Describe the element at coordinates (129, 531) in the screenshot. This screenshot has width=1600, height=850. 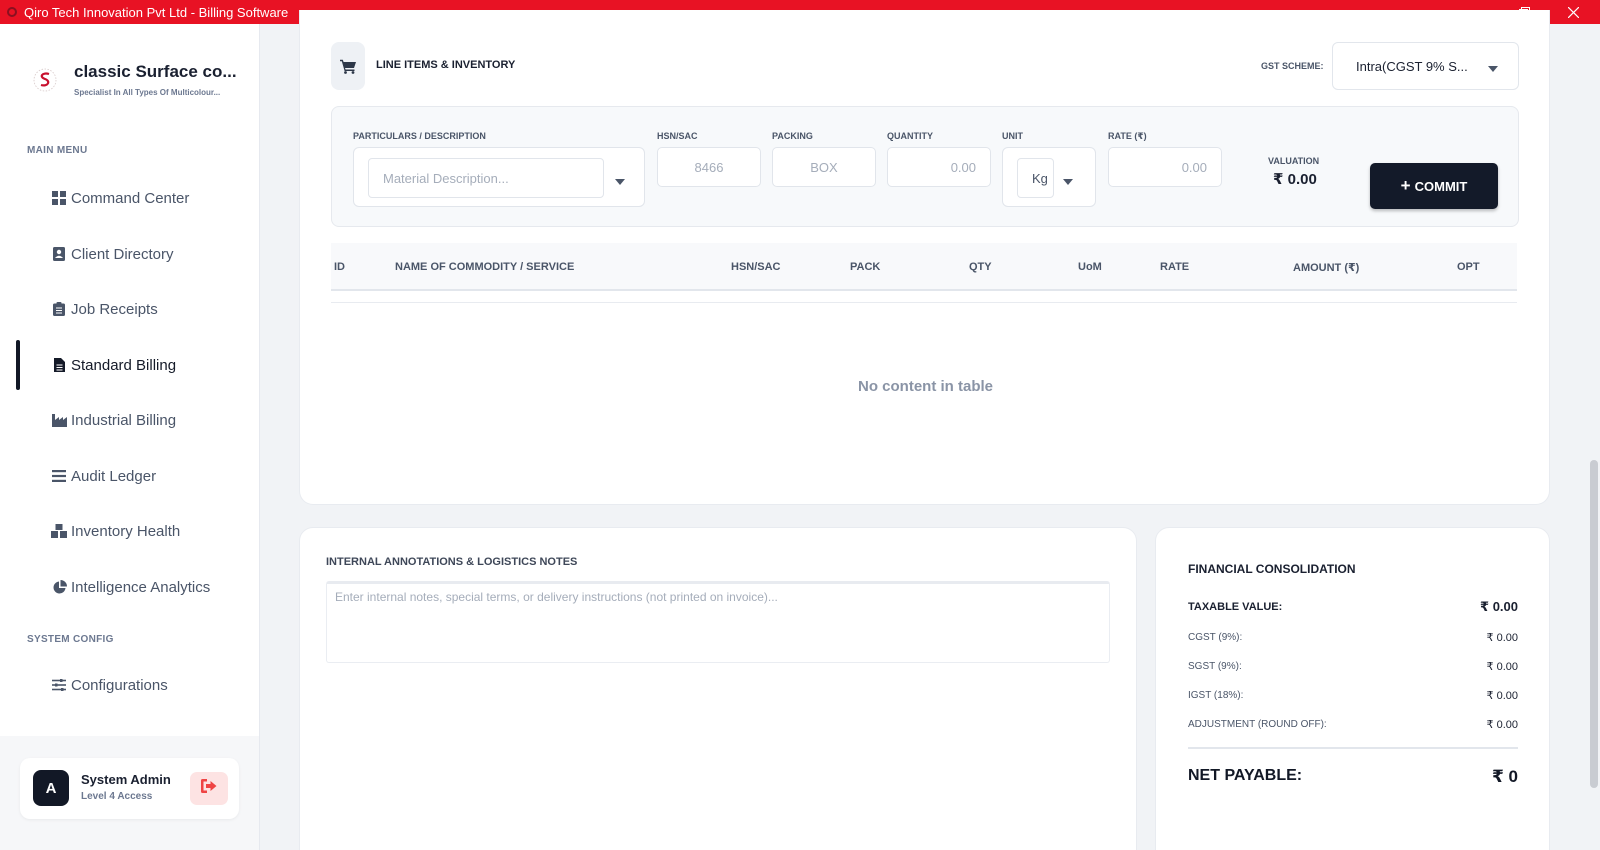
I see `sidebar-item-inventory-health: Inventory Health` at that location.